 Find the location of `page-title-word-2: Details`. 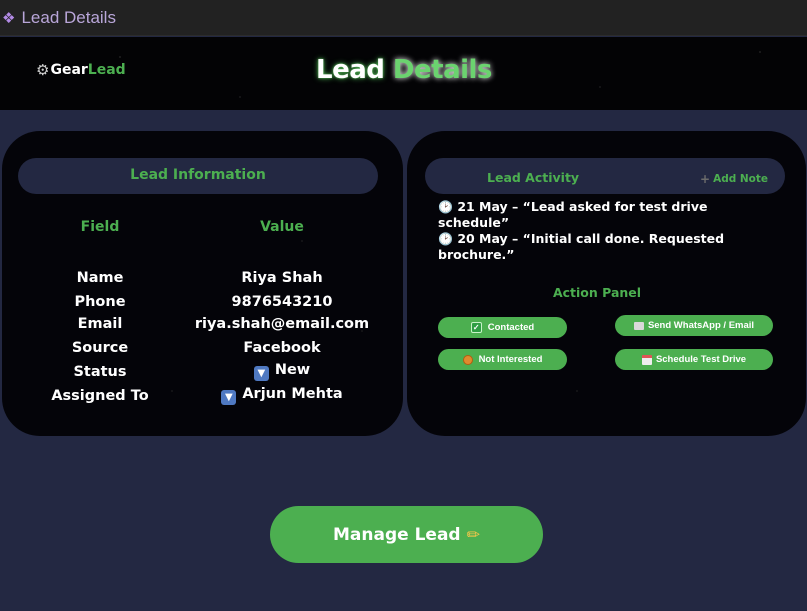

page-title-word-2: Details is located at coordinates (442, 70).